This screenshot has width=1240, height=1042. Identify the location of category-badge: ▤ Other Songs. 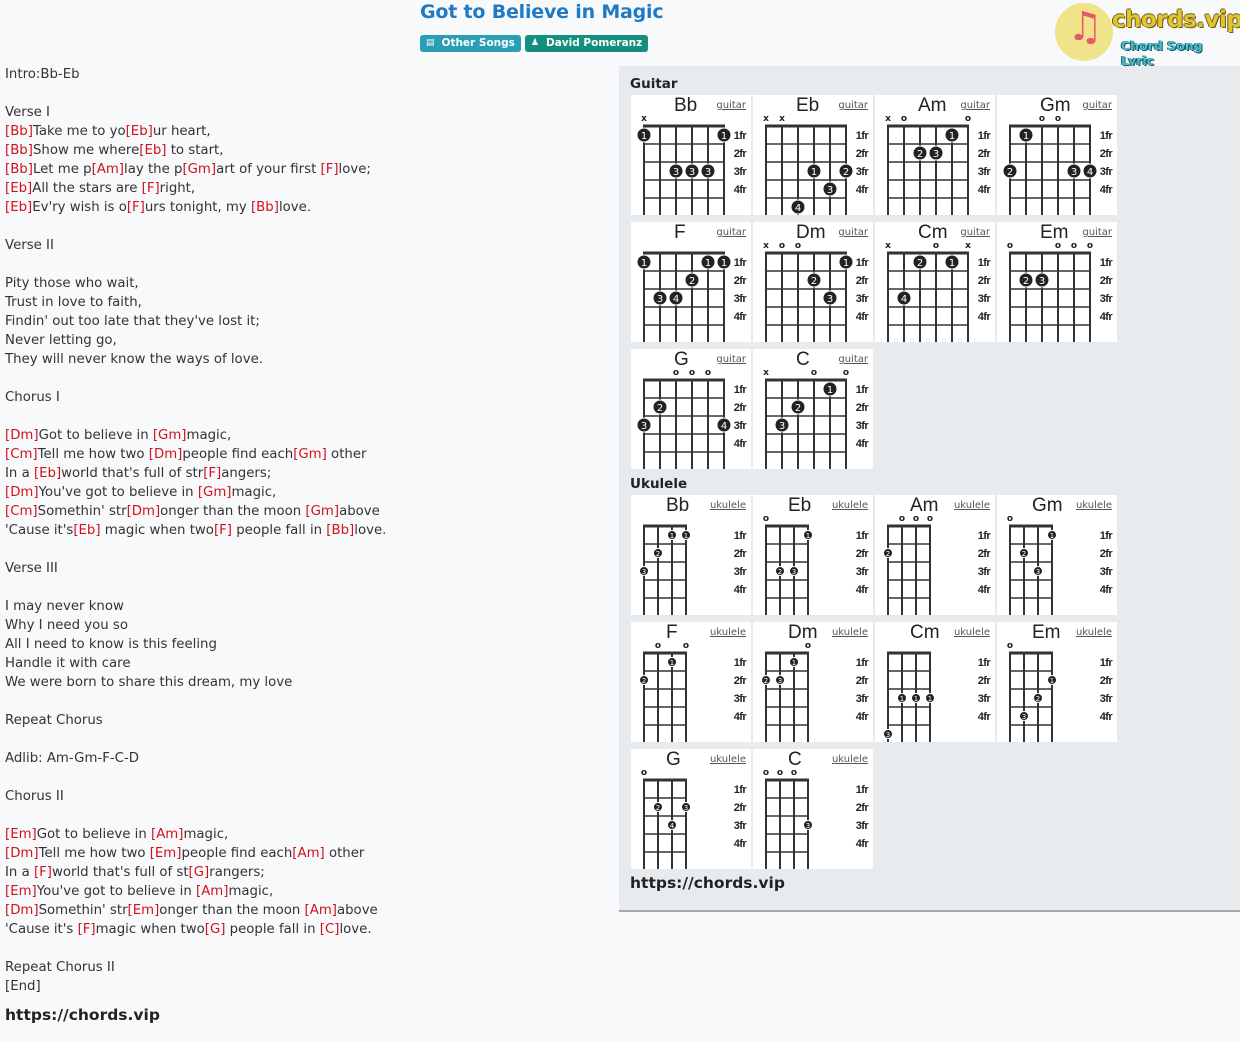
(470, 43).